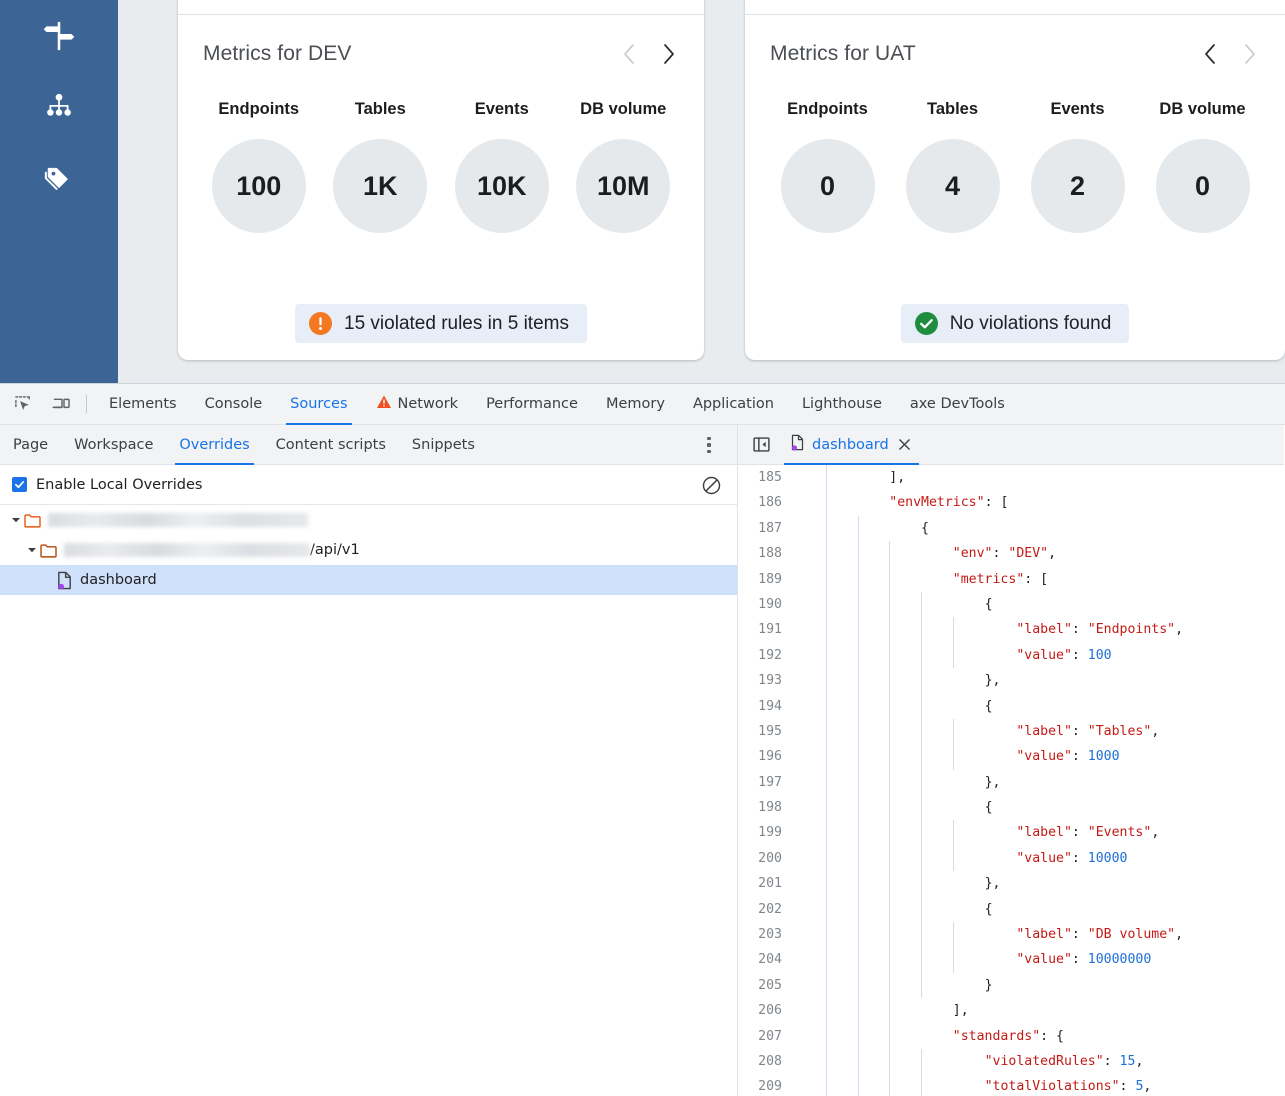 Image resolution: width=1285 pixels, height=1096 pixels. What do you see at coordinates (842, 404) in the screenshot?
I see `tab-lighthouse: Lighthouse` at bounding box center [842, 404].